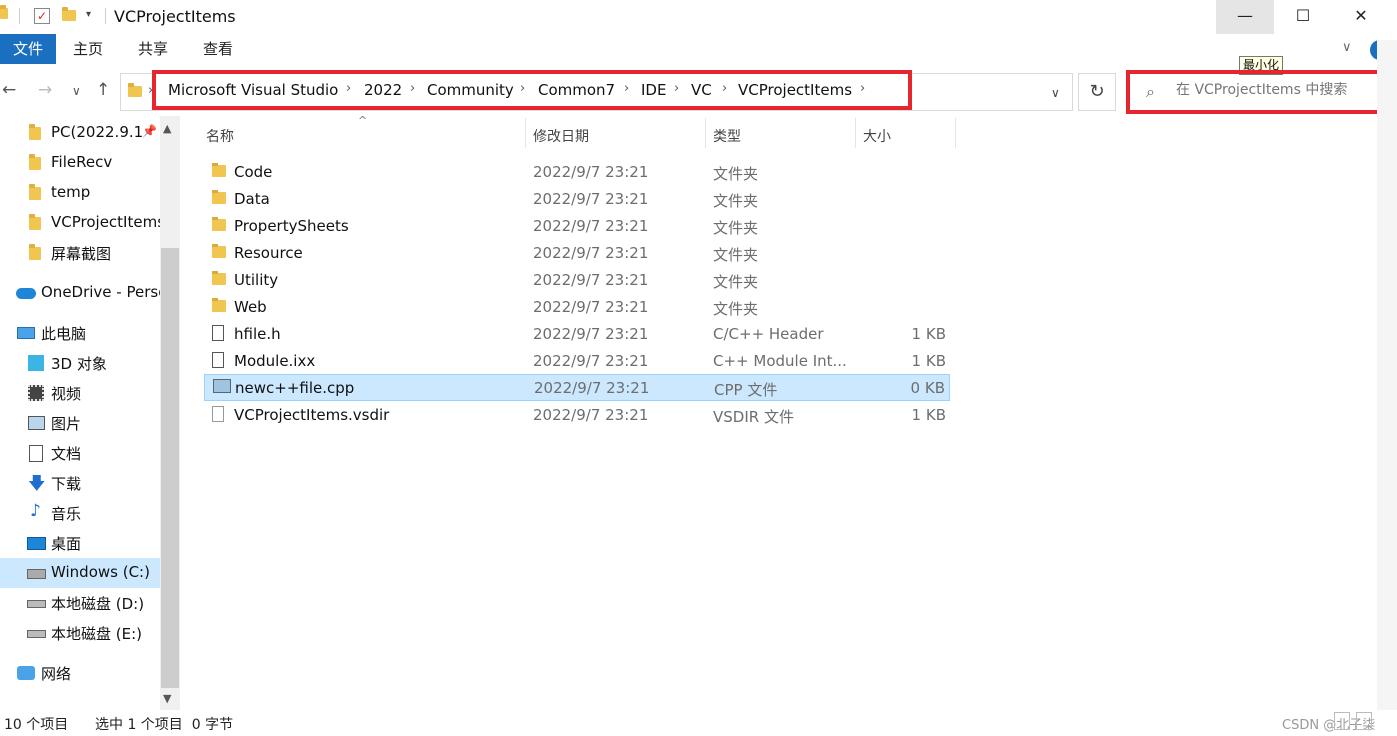 The width and height of the screenshot is (1397, 736). Describe the element at coordinates (1364, 721) in the screenshot. I see `large-icons-view-button` at that location.